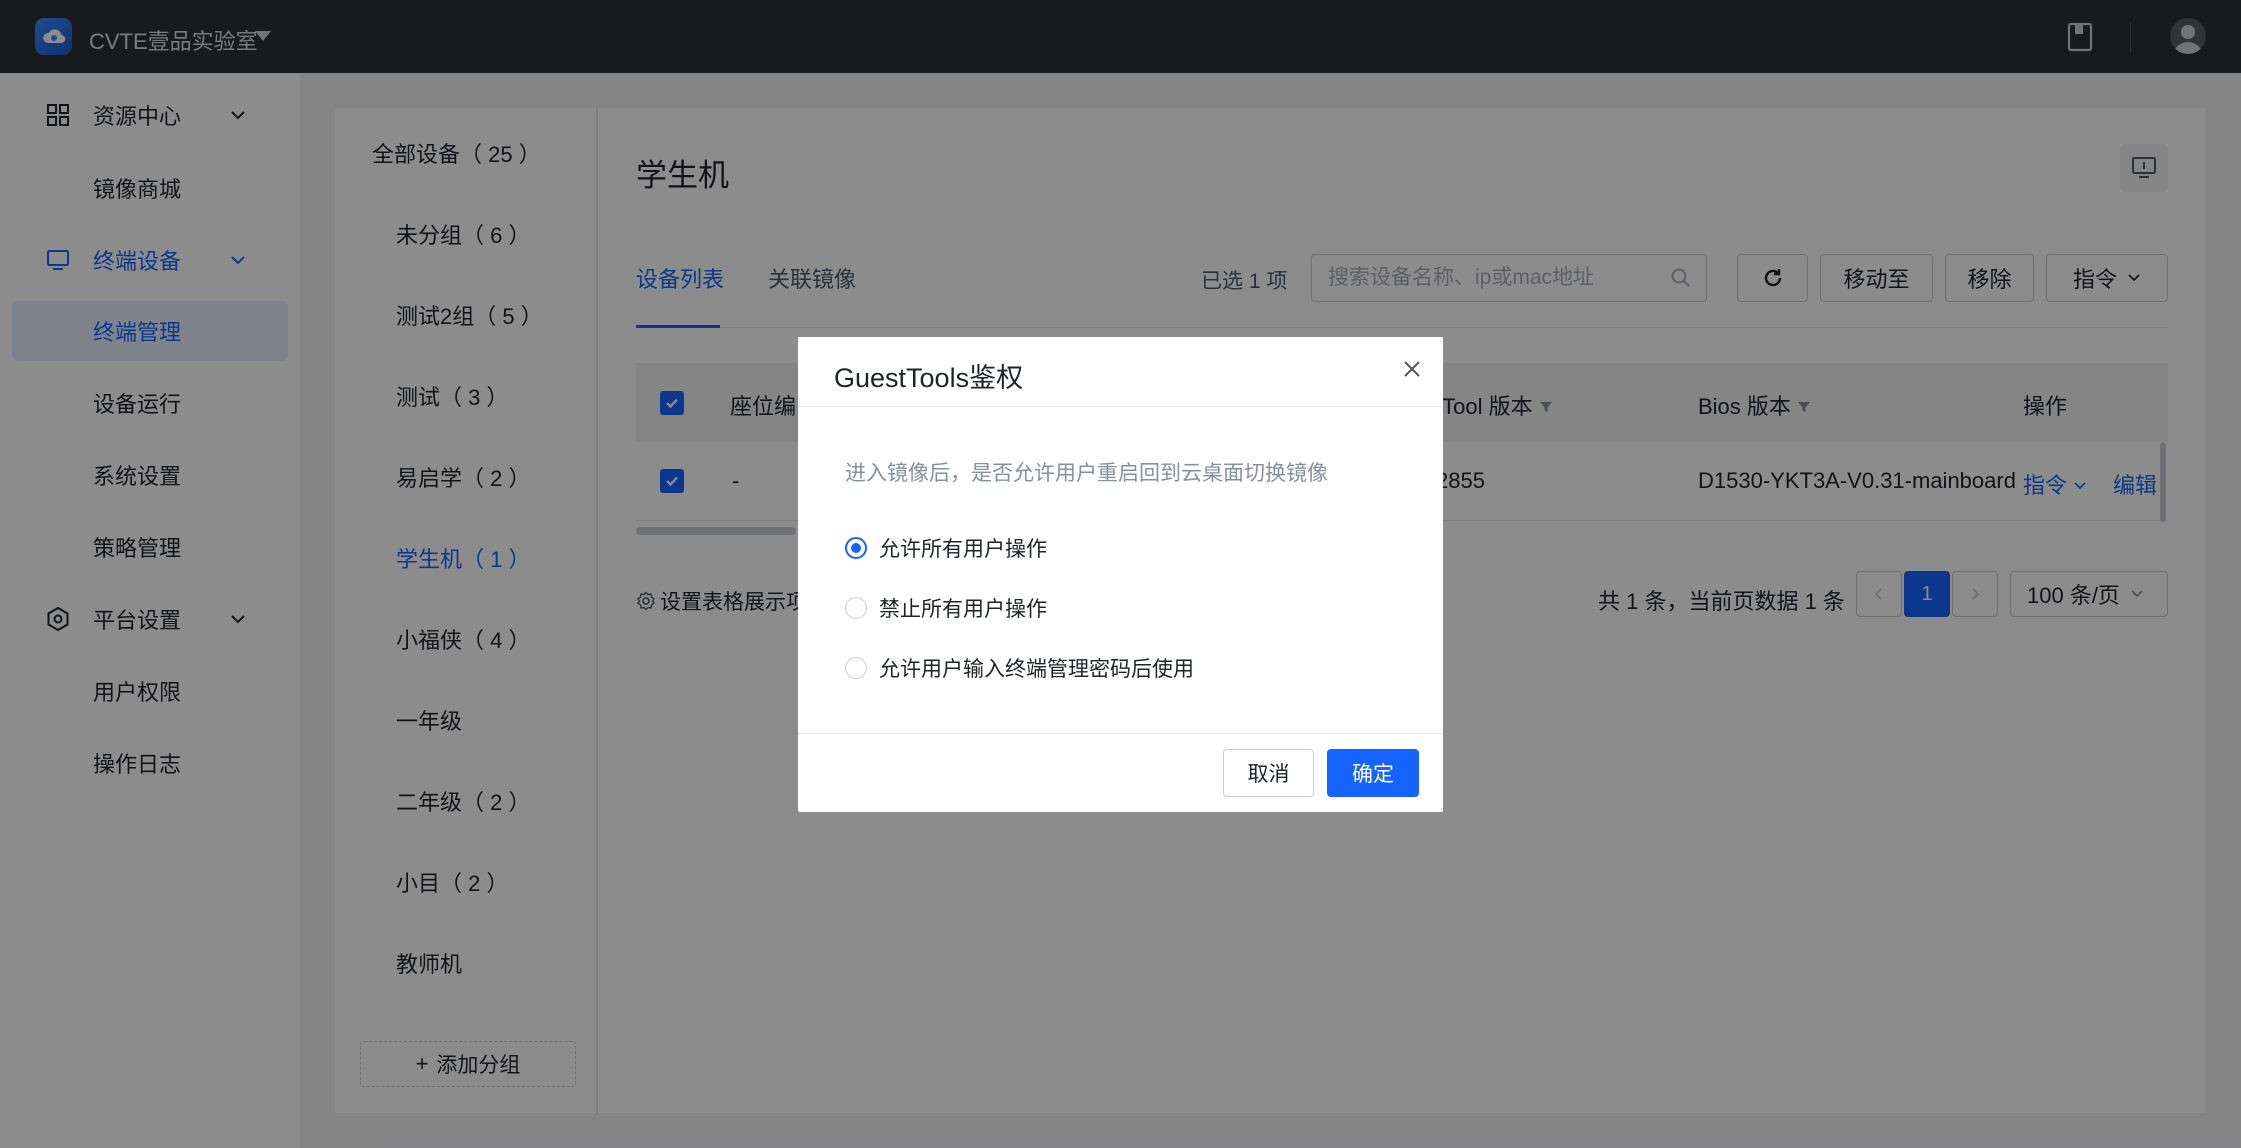 The width and height of the screenshot is (2241, 1148). Describe the element at coordinates (1086, 473) in the screenshot. I see `dialog-description: 进入镜像后，是否允许用户重启回到云桌面切换镜像` at that location.